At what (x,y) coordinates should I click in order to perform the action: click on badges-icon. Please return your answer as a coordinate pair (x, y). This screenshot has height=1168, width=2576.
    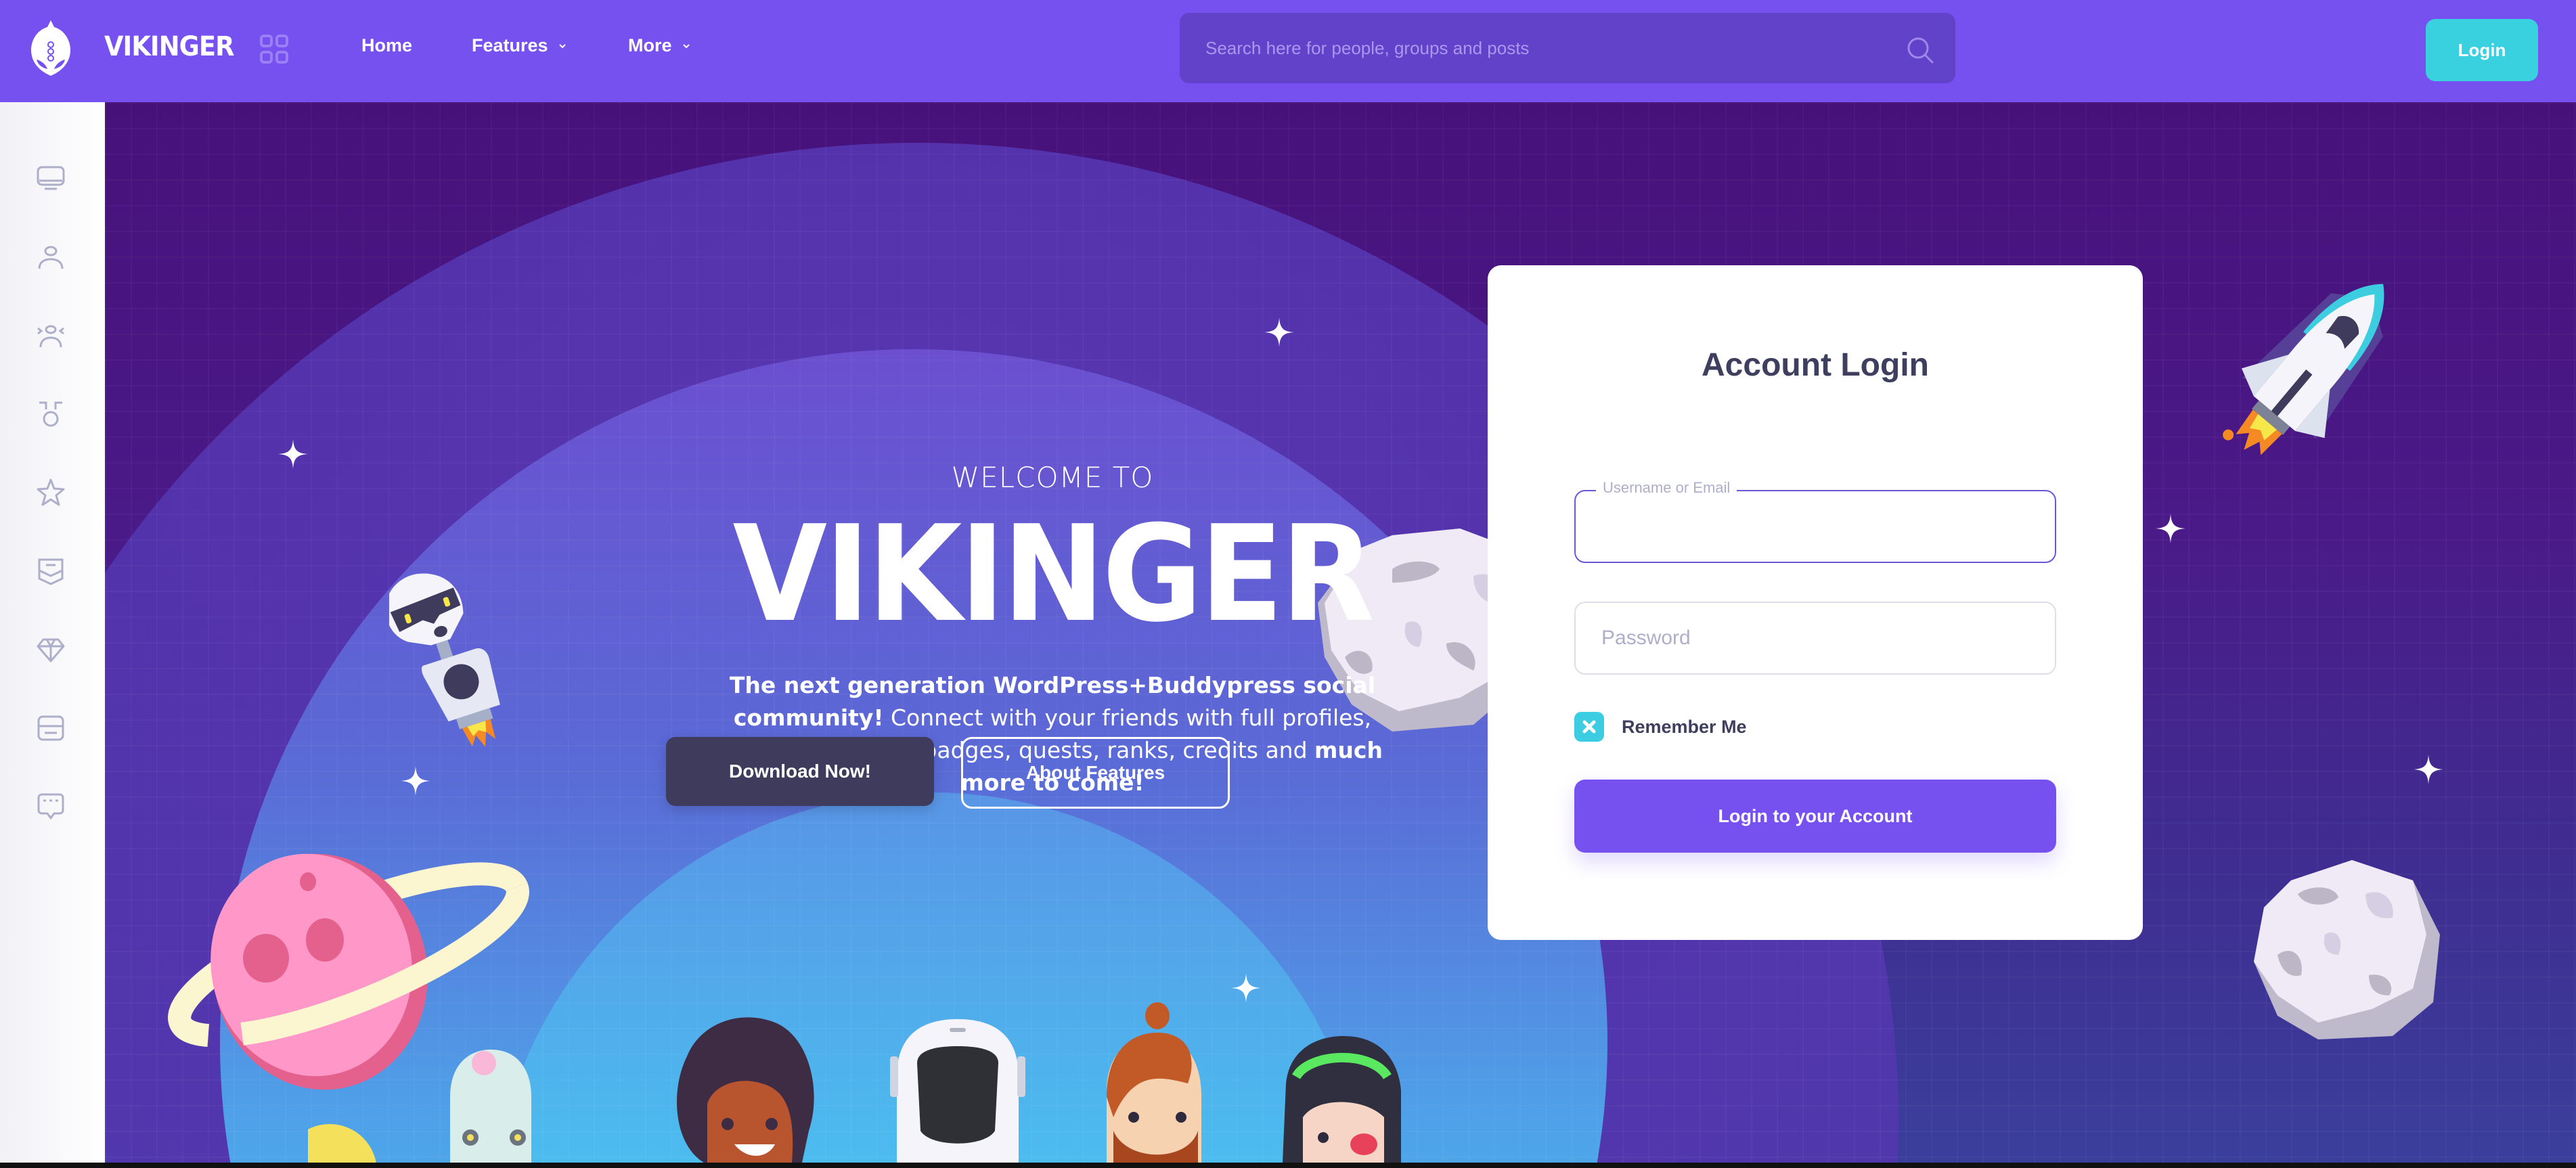
    Looking at the image, I should click on (50, 414).